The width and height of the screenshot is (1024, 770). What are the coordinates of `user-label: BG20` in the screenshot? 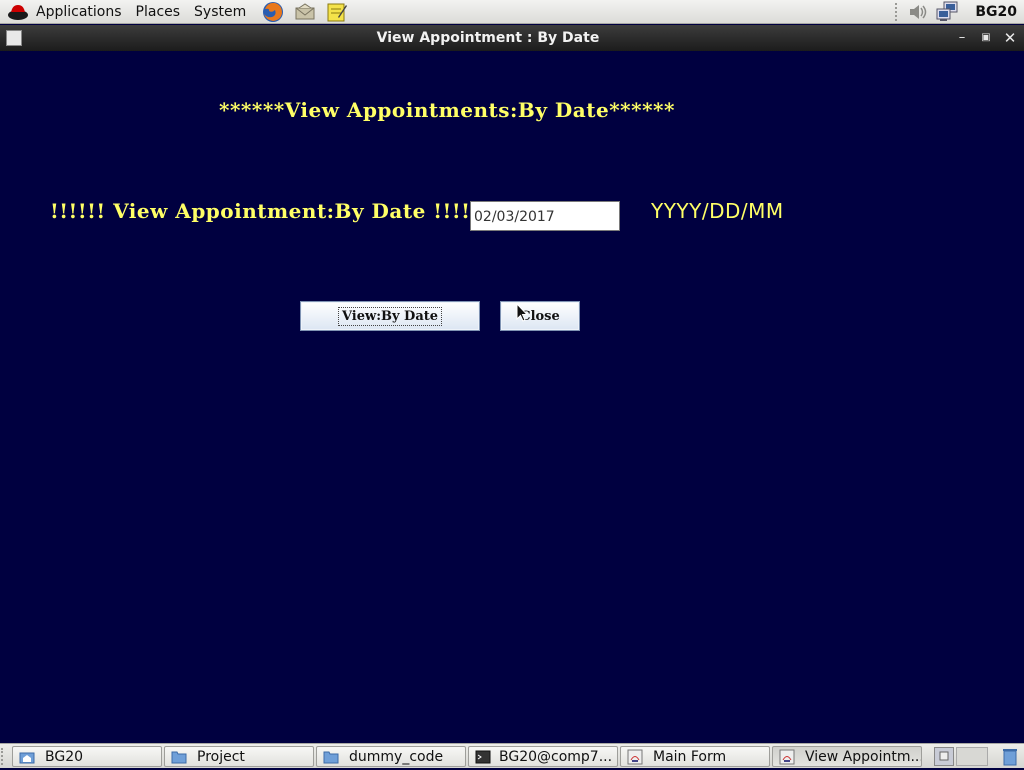 It's located at (996, 12).